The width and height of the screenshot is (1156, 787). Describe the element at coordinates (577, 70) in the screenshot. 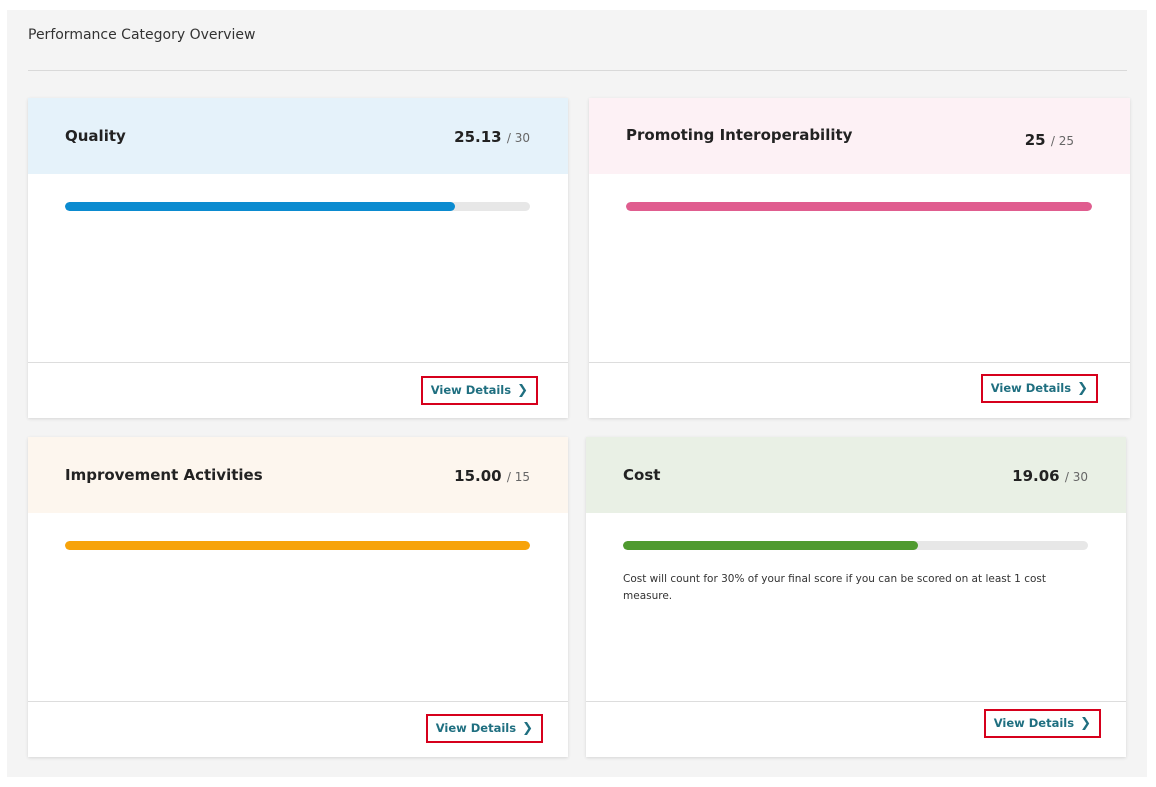

I see `title-divider` at that location.